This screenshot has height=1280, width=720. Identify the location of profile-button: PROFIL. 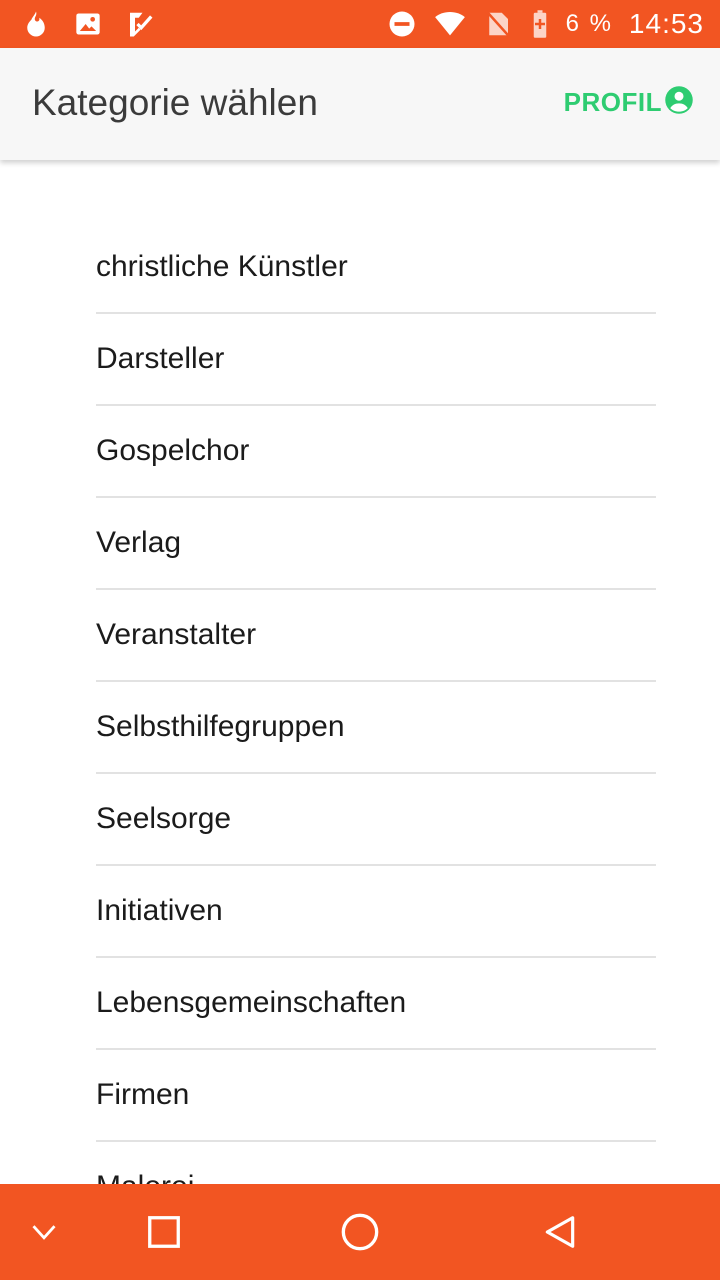
(628, 102).